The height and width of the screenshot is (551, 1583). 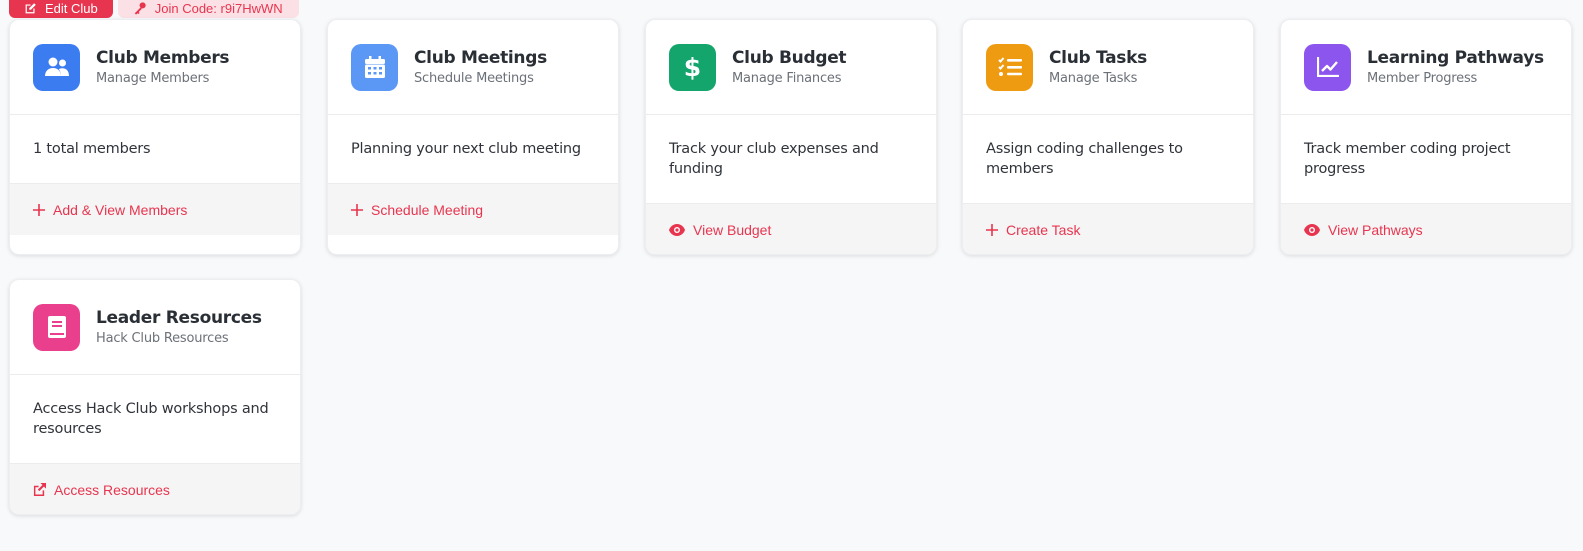 What do you see at coordinates (427, 209) in the screenshot?
I see `card-action-label: Schedule Meeting` at bounding box center [427, 209].